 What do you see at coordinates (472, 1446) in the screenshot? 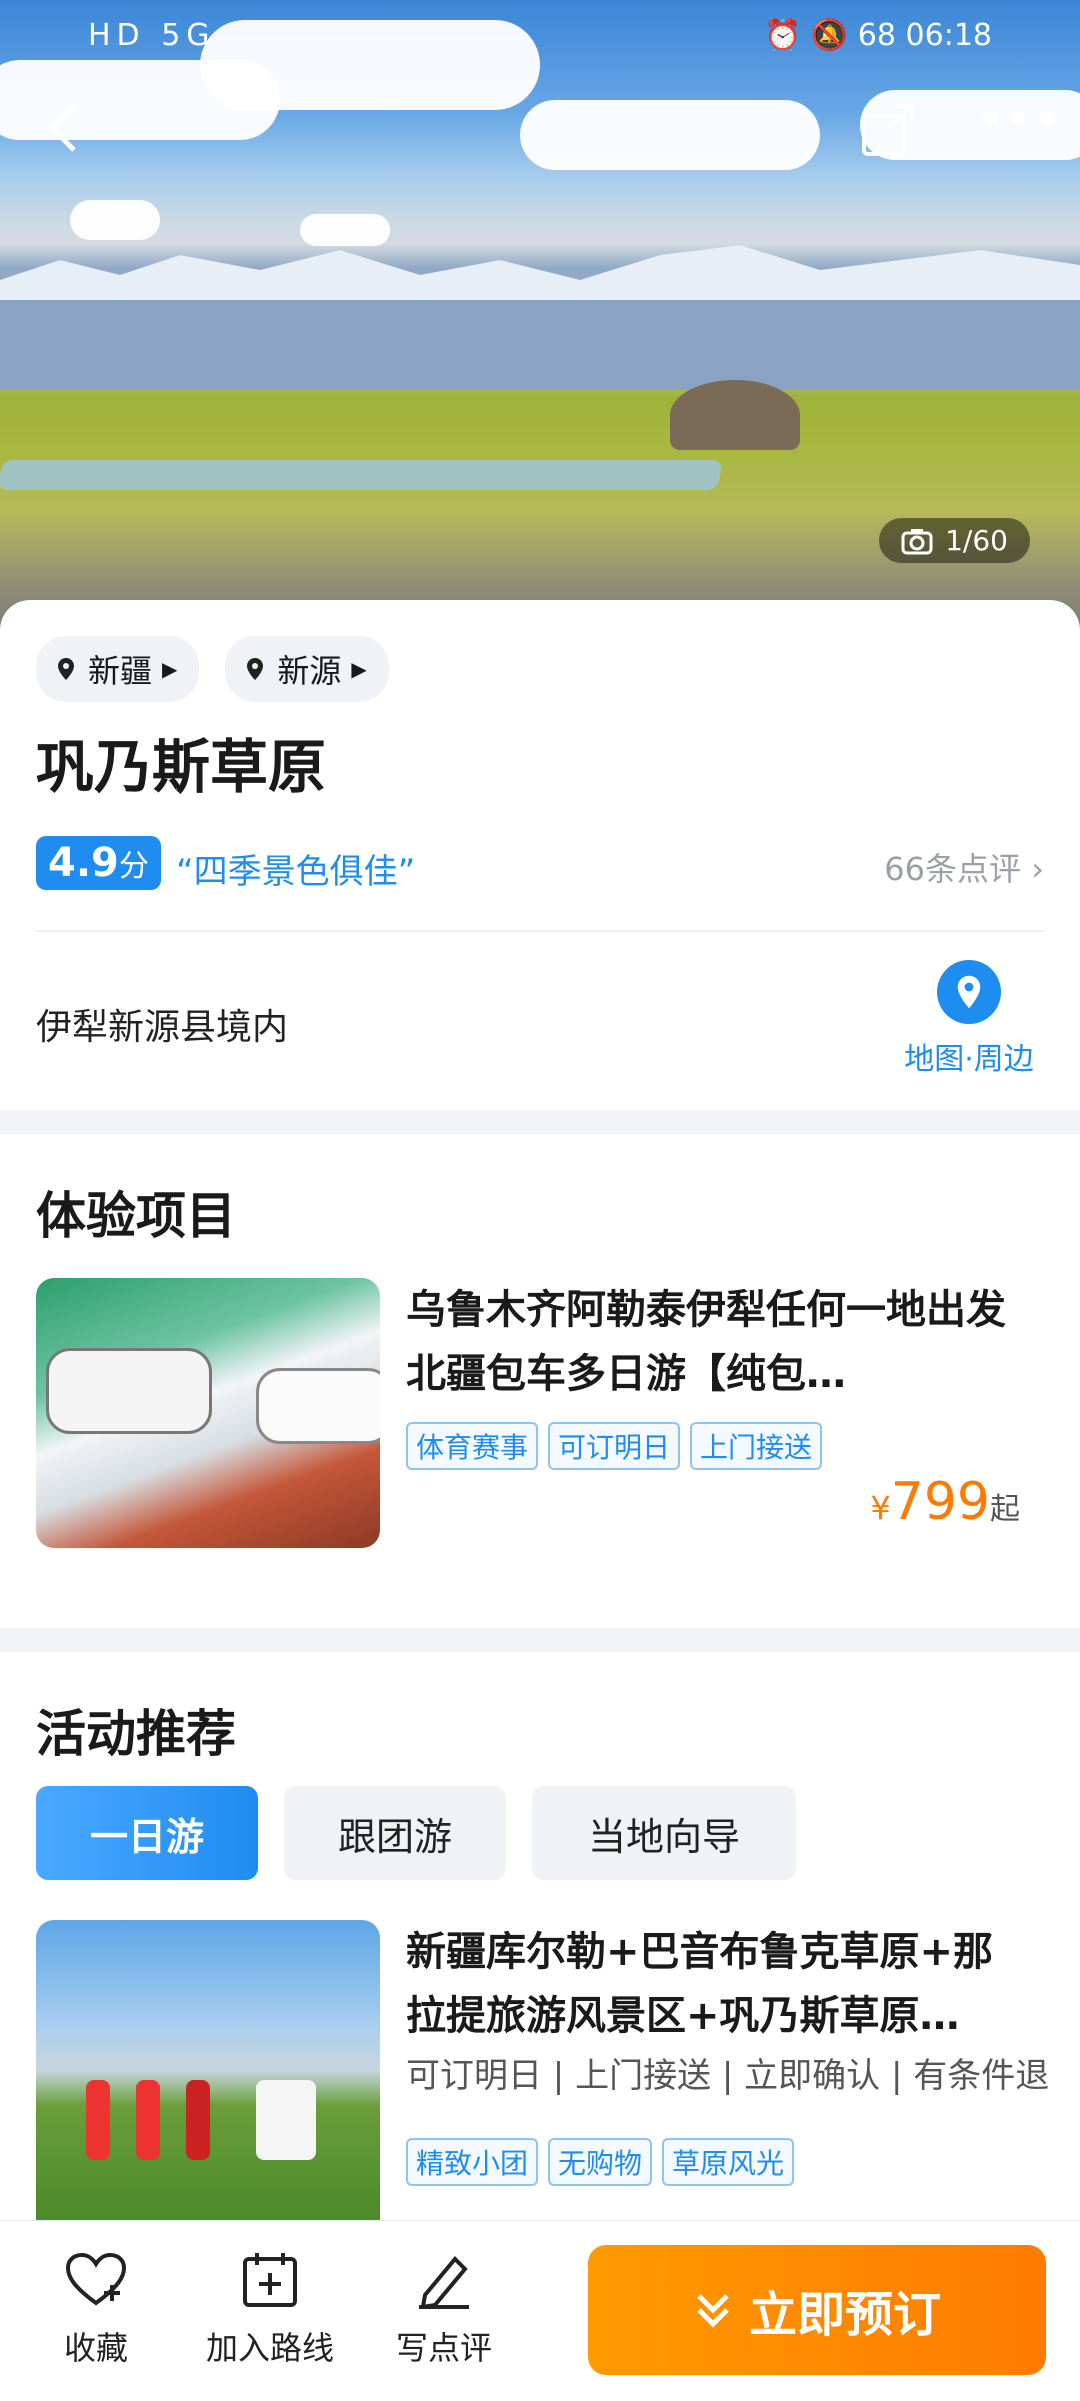
I see `tag: 体育赛事` at bounding box center [472, 1446].